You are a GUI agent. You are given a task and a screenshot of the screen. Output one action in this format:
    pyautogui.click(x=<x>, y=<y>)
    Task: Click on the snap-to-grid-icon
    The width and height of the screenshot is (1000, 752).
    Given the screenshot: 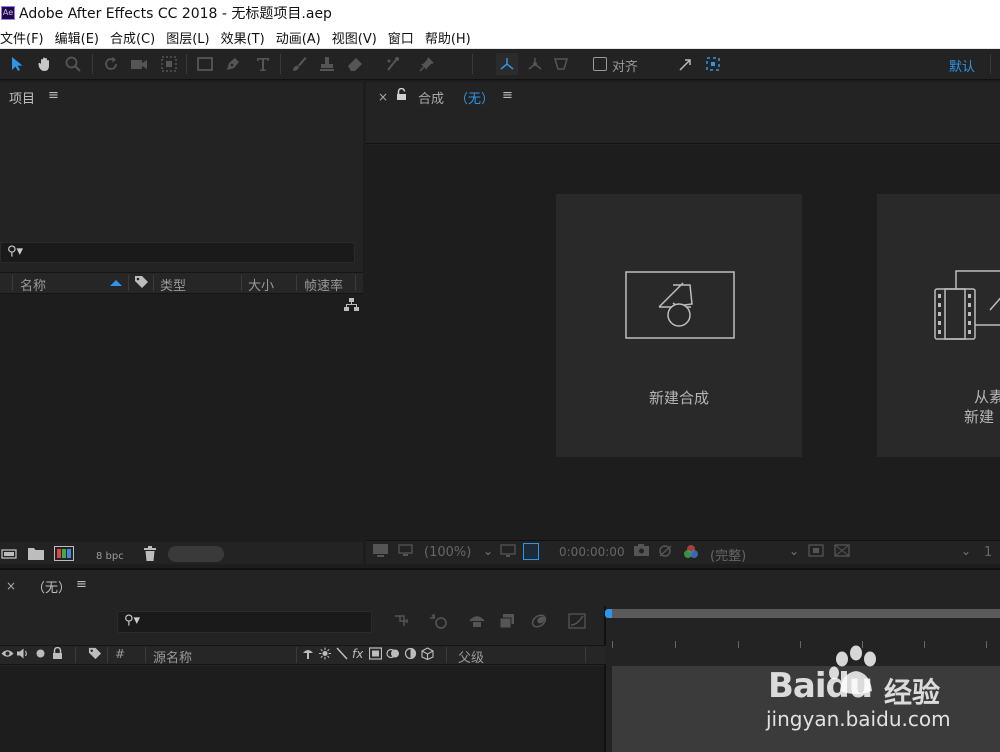 What is the action you would take?
    pyautogui.click(x=713, y=64)
    